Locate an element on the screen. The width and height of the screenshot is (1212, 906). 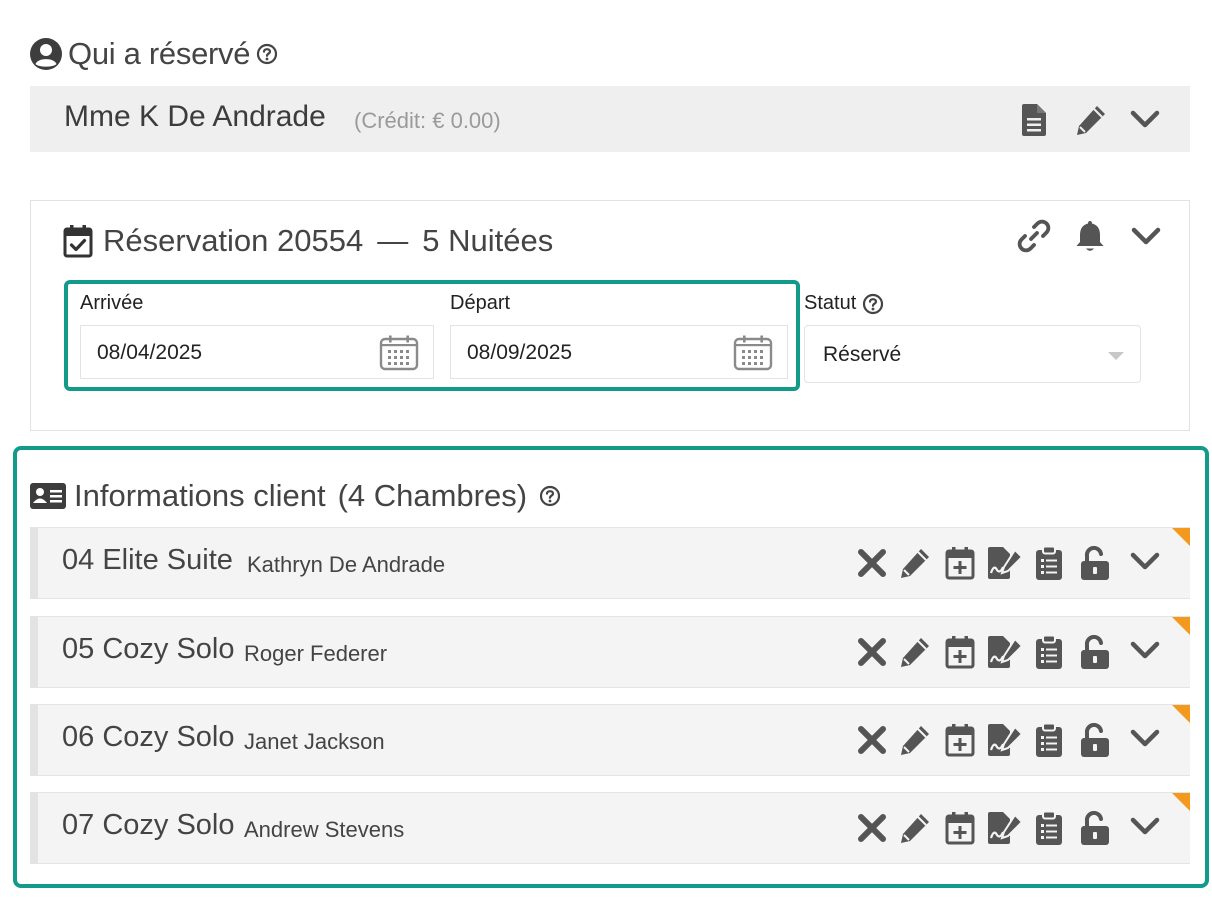
room-name: 04 Elite Suite is located at coordinates (147, 560).